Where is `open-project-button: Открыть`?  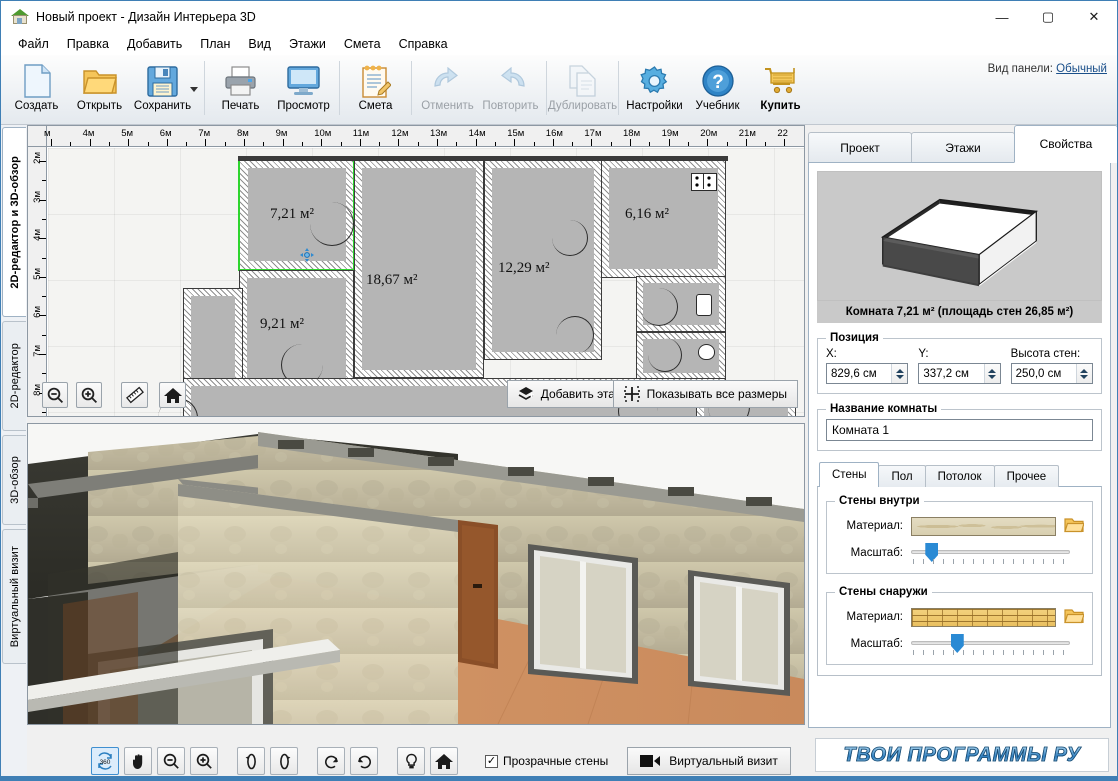
open-project-button: Открыть is located at coordinates (99, 89).